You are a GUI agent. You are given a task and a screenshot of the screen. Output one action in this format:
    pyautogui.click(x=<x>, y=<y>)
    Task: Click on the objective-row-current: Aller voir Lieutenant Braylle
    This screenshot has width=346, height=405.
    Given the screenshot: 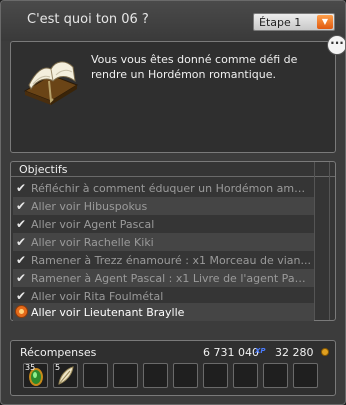 What is the action you would take?
    pyautogui.click(x=163, y=312)
    